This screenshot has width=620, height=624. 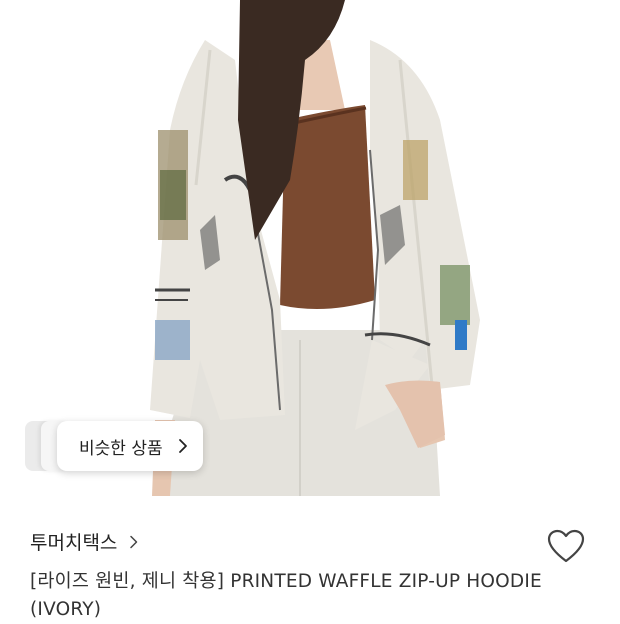 What do you see at coordinates (74, 543) in the screenshot?
I see `brand-name: 투머치택스` at bounding box center [74, 543].